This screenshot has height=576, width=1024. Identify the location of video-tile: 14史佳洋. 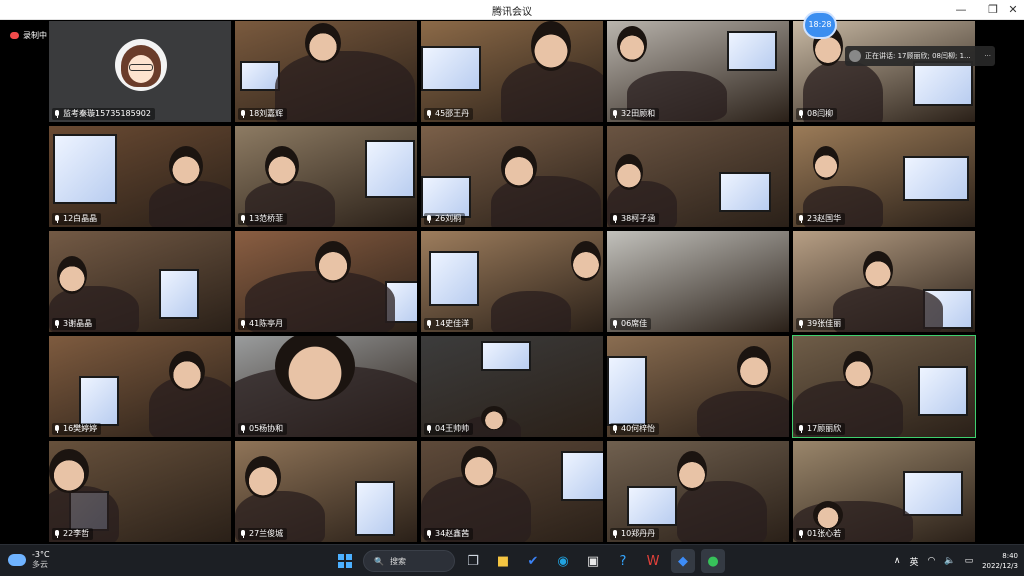
(512, 281).